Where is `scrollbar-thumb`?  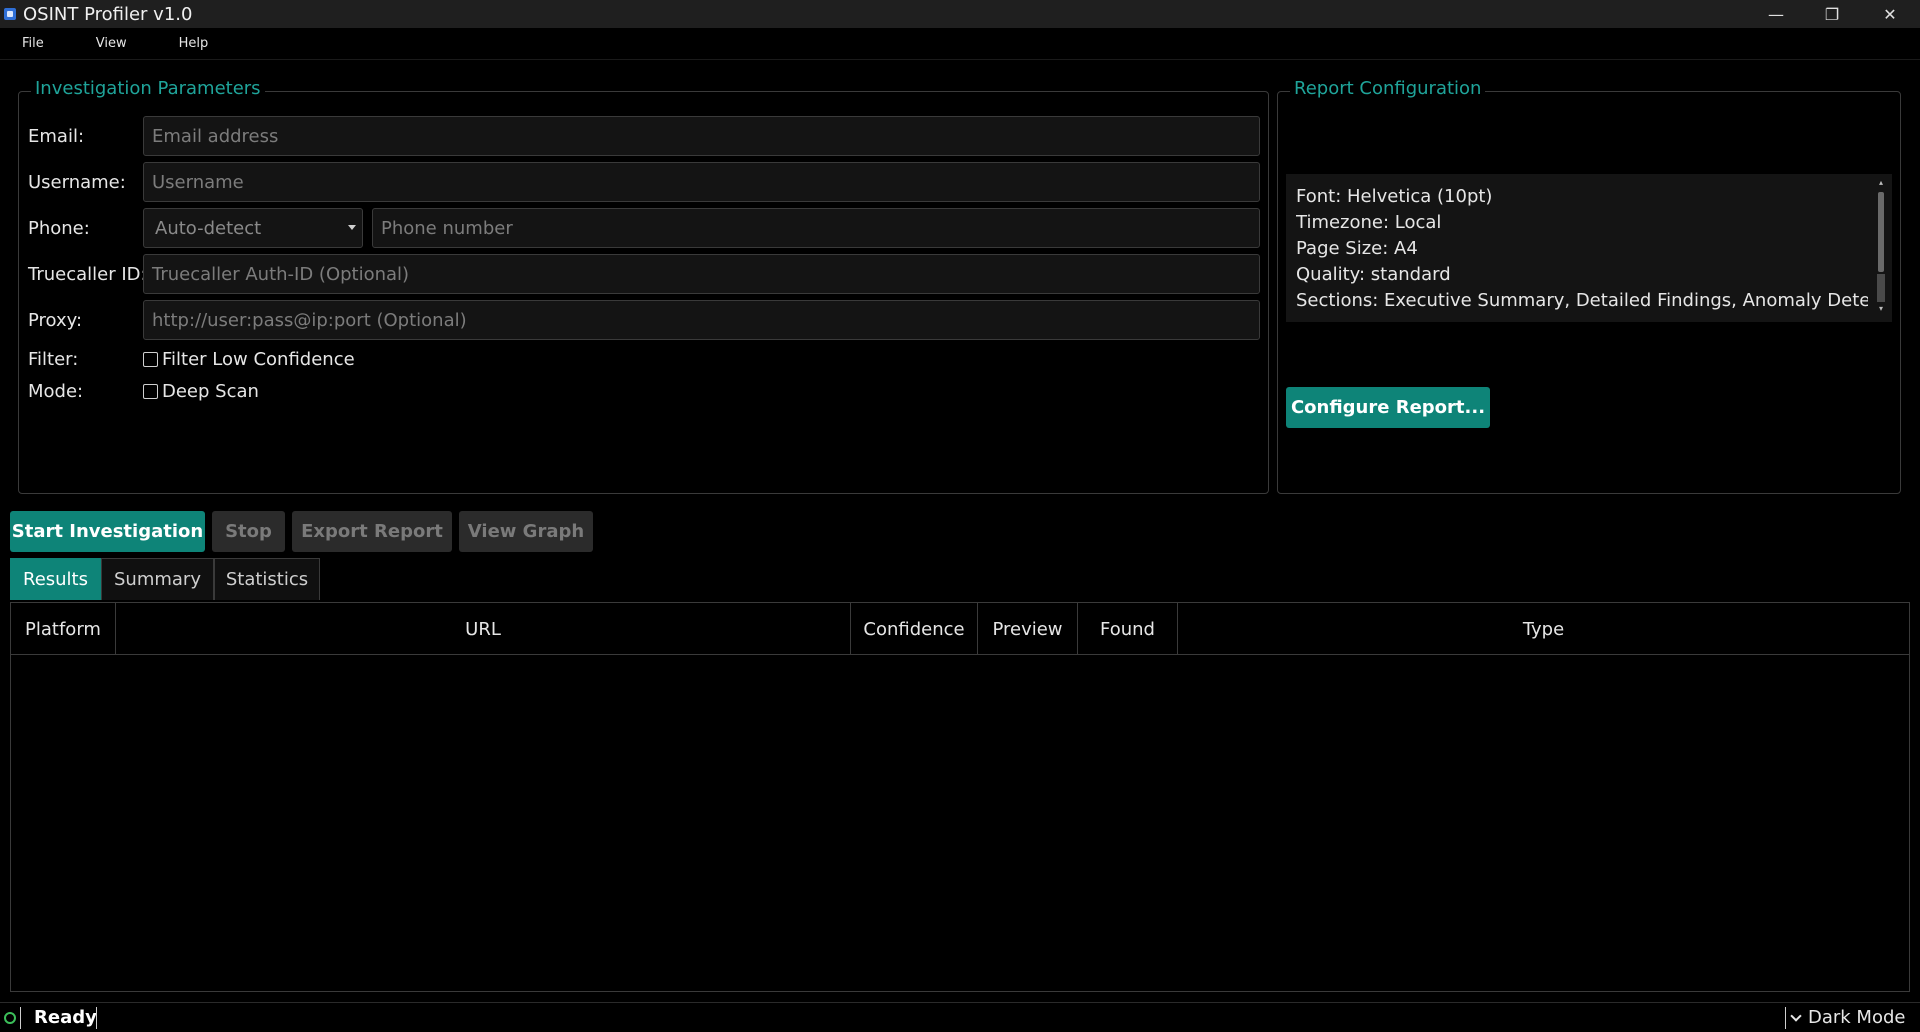 scrollbar-thumb is located at coordinates (1881, 232).